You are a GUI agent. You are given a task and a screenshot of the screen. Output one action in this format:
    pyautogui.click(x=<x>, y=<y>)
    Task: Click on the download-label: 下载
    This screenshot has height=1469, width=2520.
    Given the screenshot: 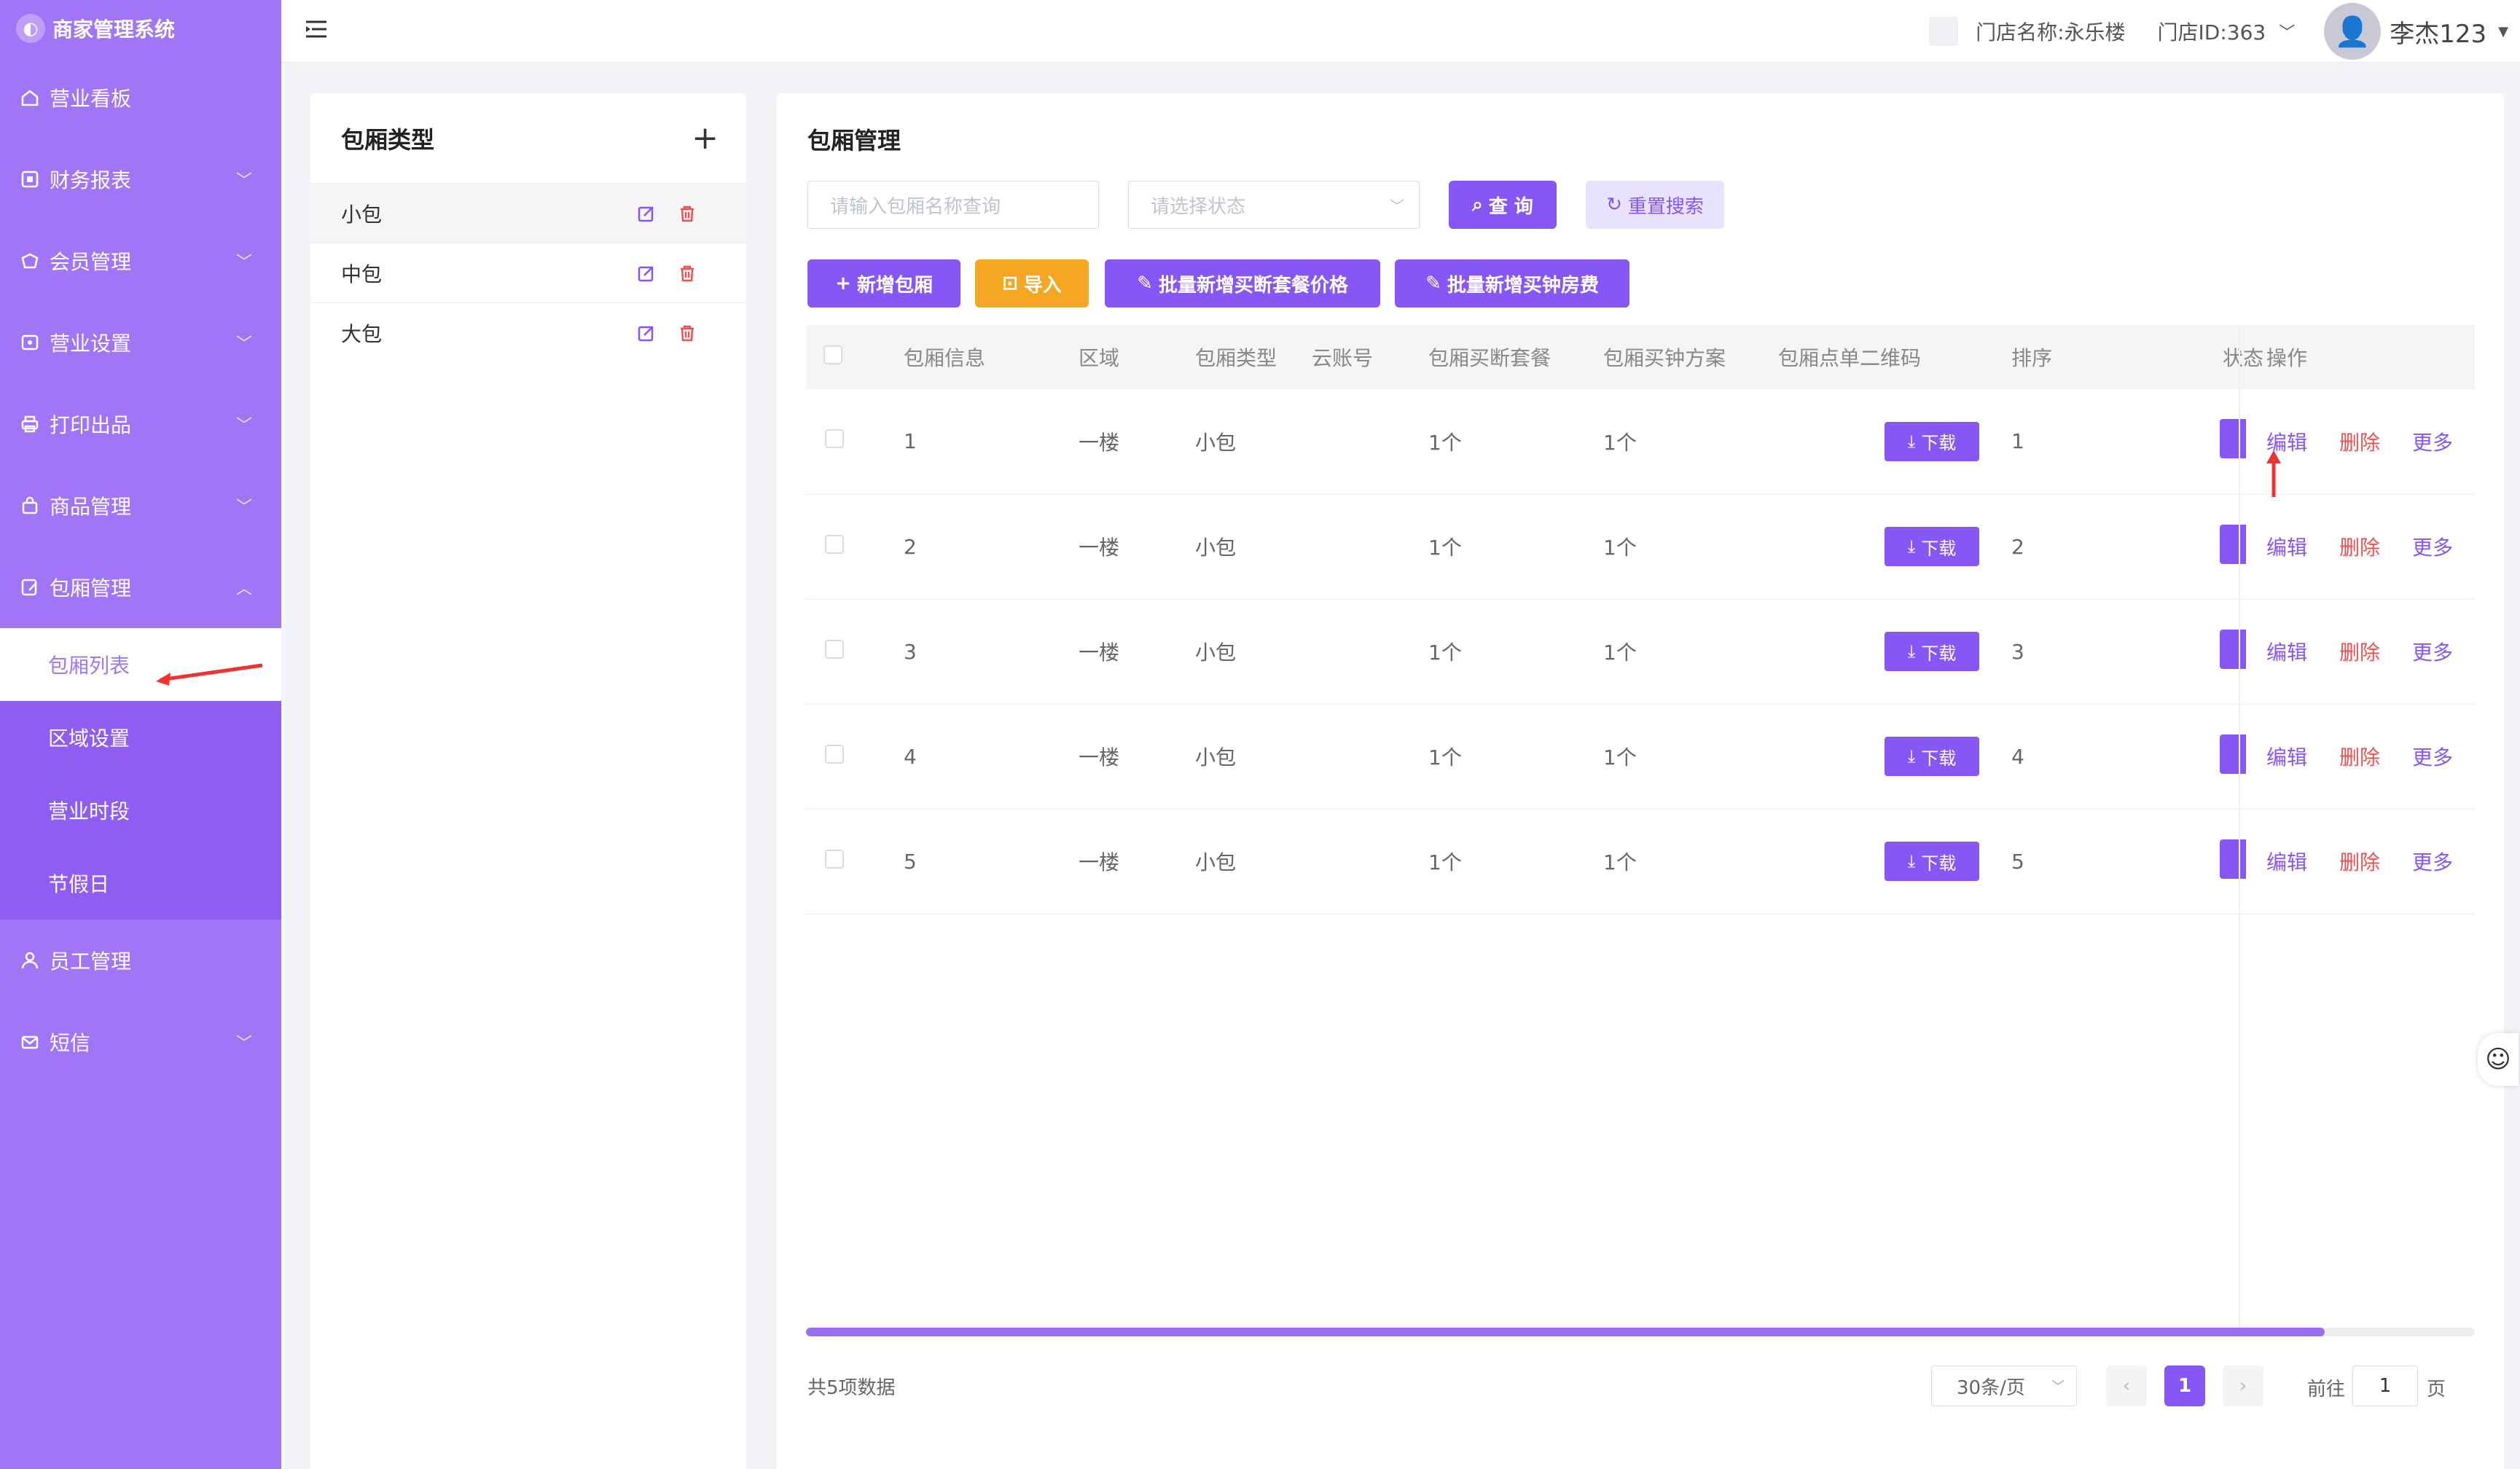 What is the action you would take?
    pyautogui.click(x=1939, y=443)
    